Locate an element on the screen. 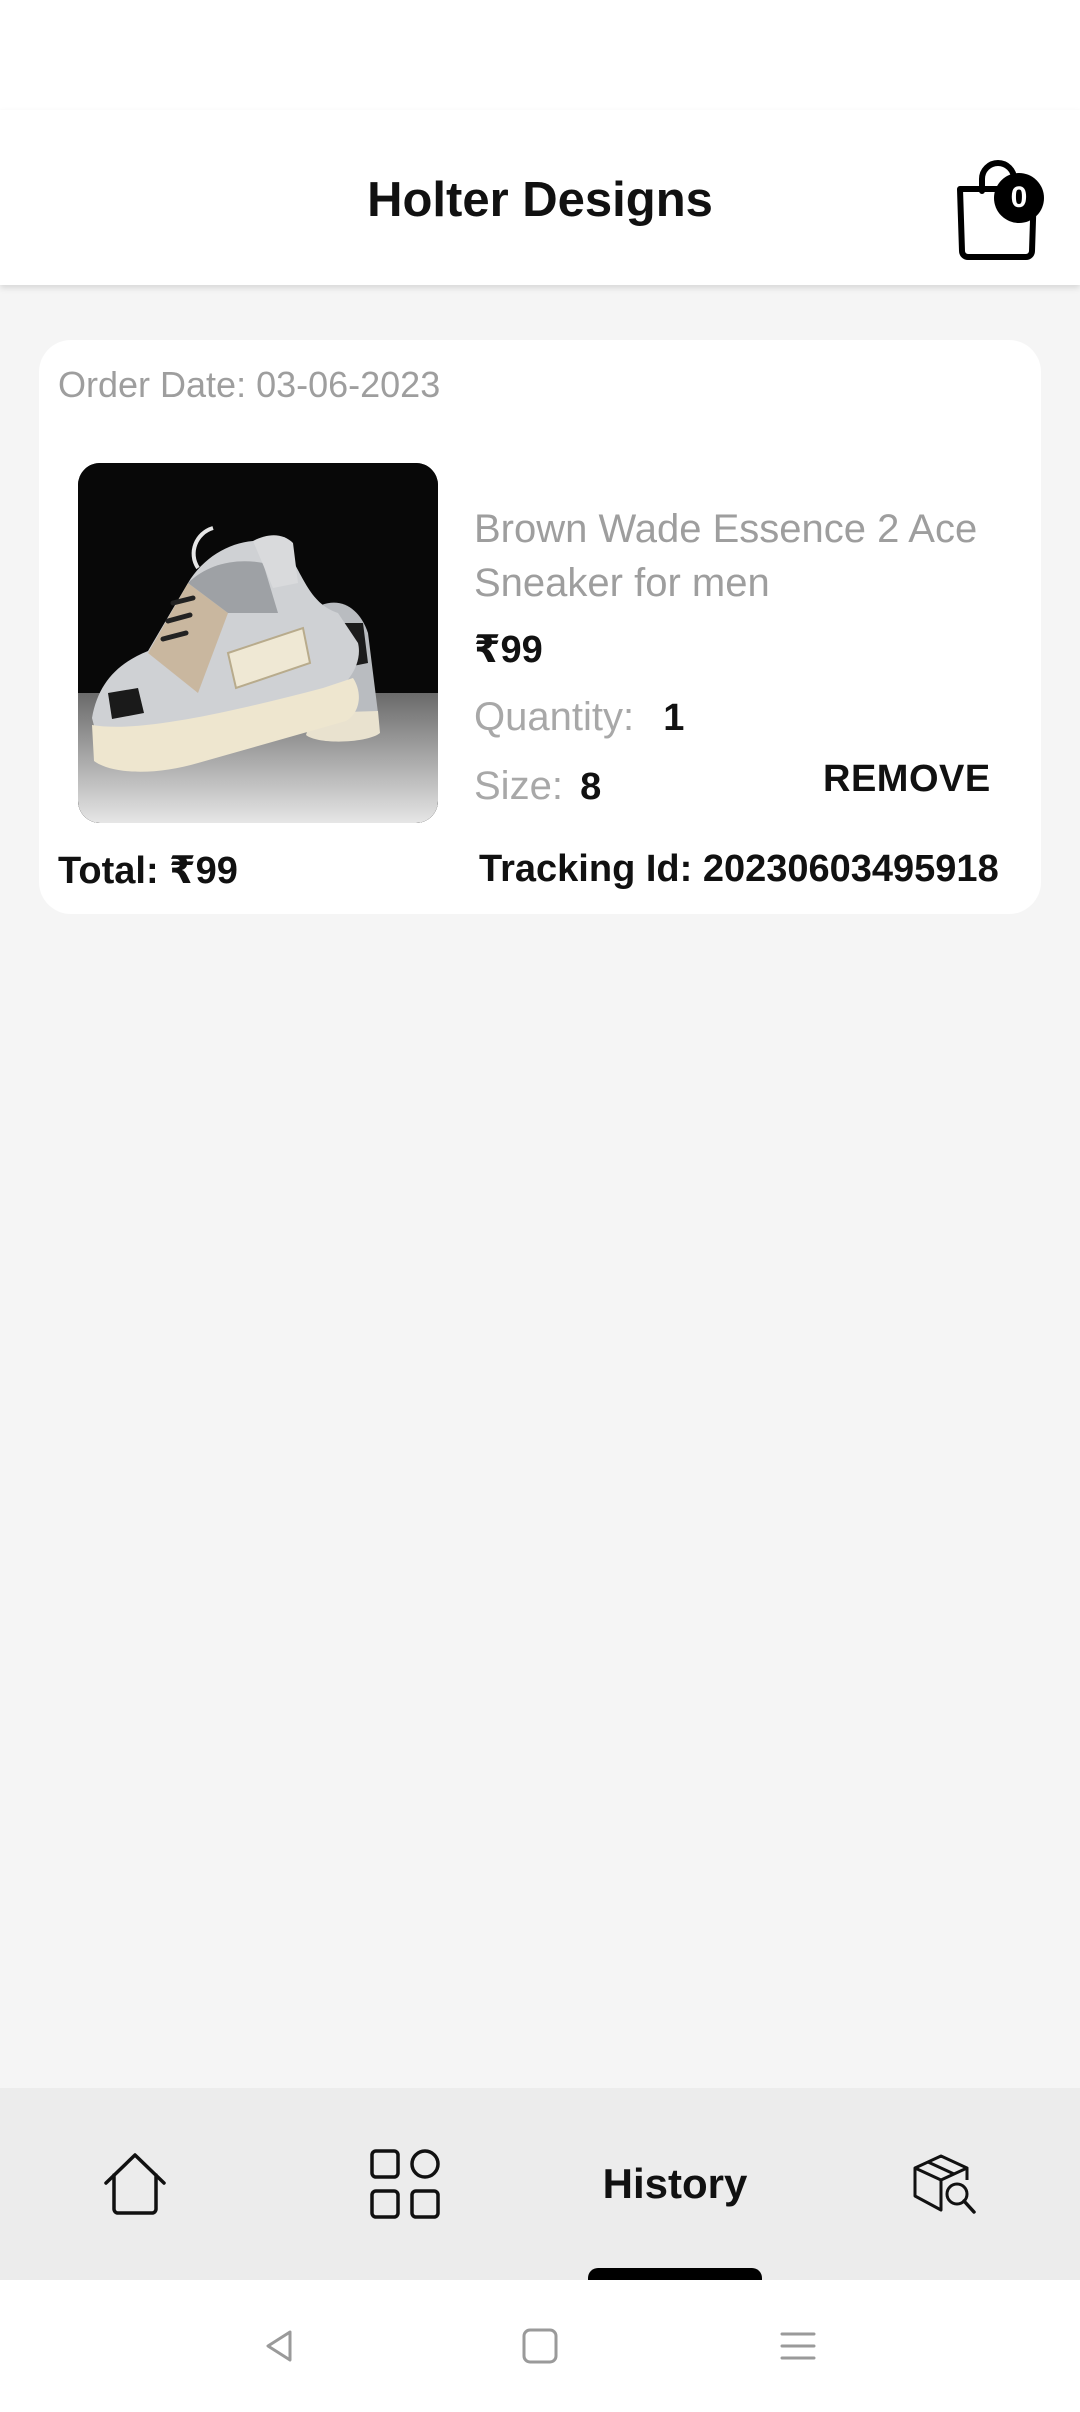 Image resolution: width=1080 pixels, height=2412 pixels. home-icon is located at coordinates (135, 2184).